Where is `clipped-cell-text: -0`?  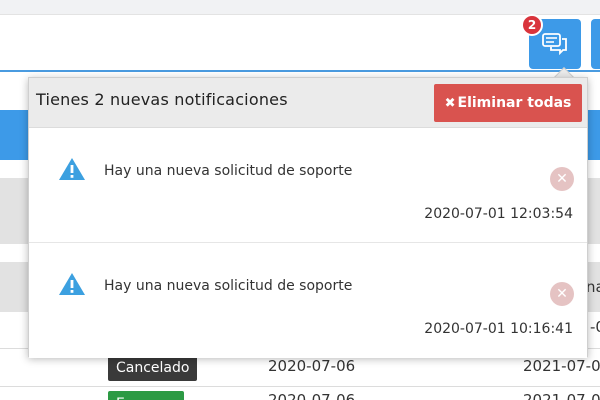 clipped-cell-text: -0 is located at coordinates (595, 327).